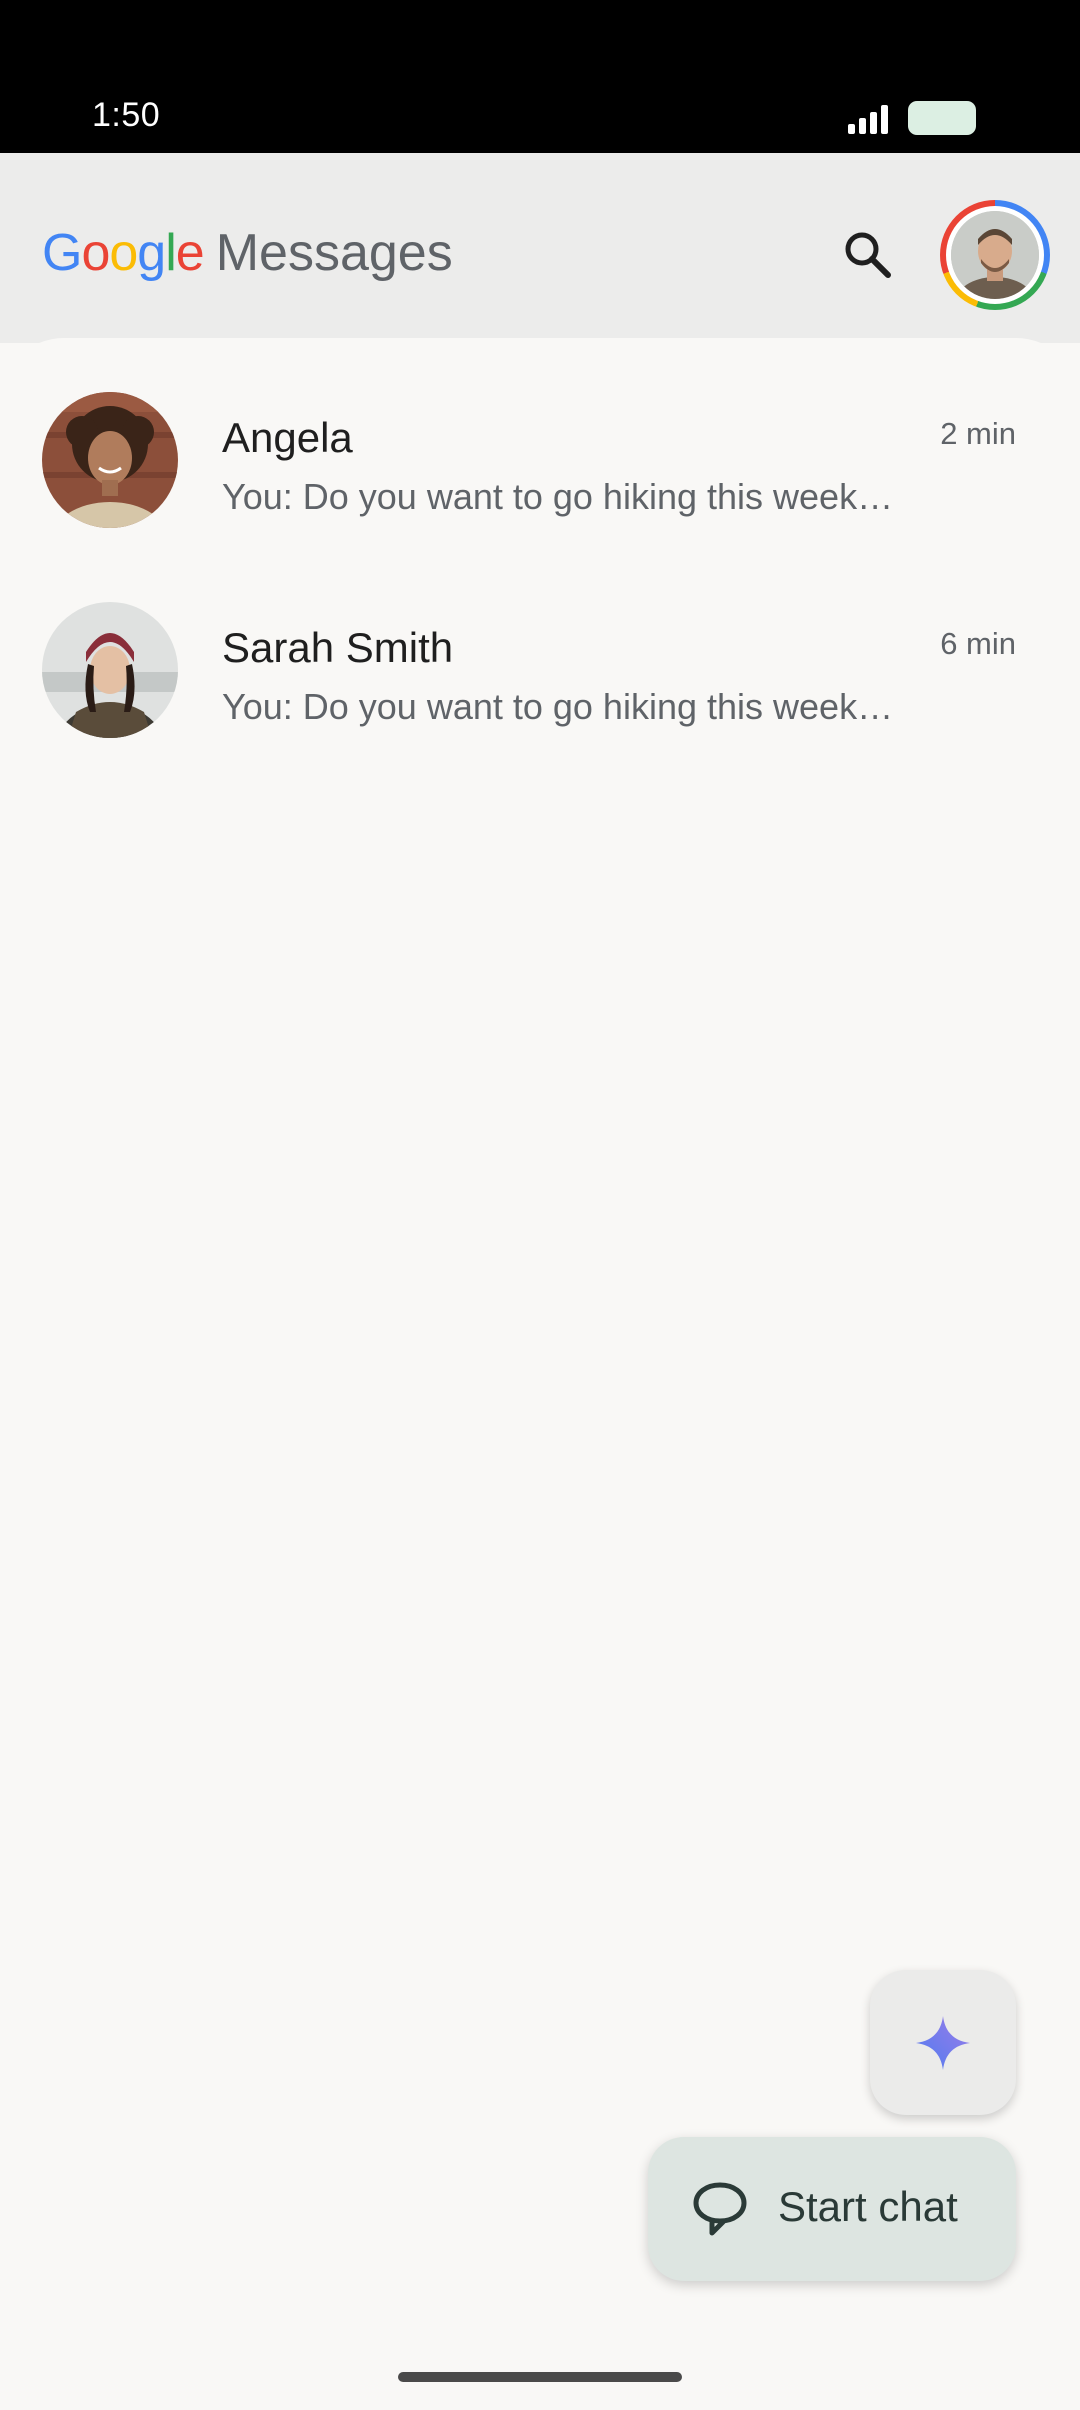  I want to click on logo-letter: g, so click(151, 253).